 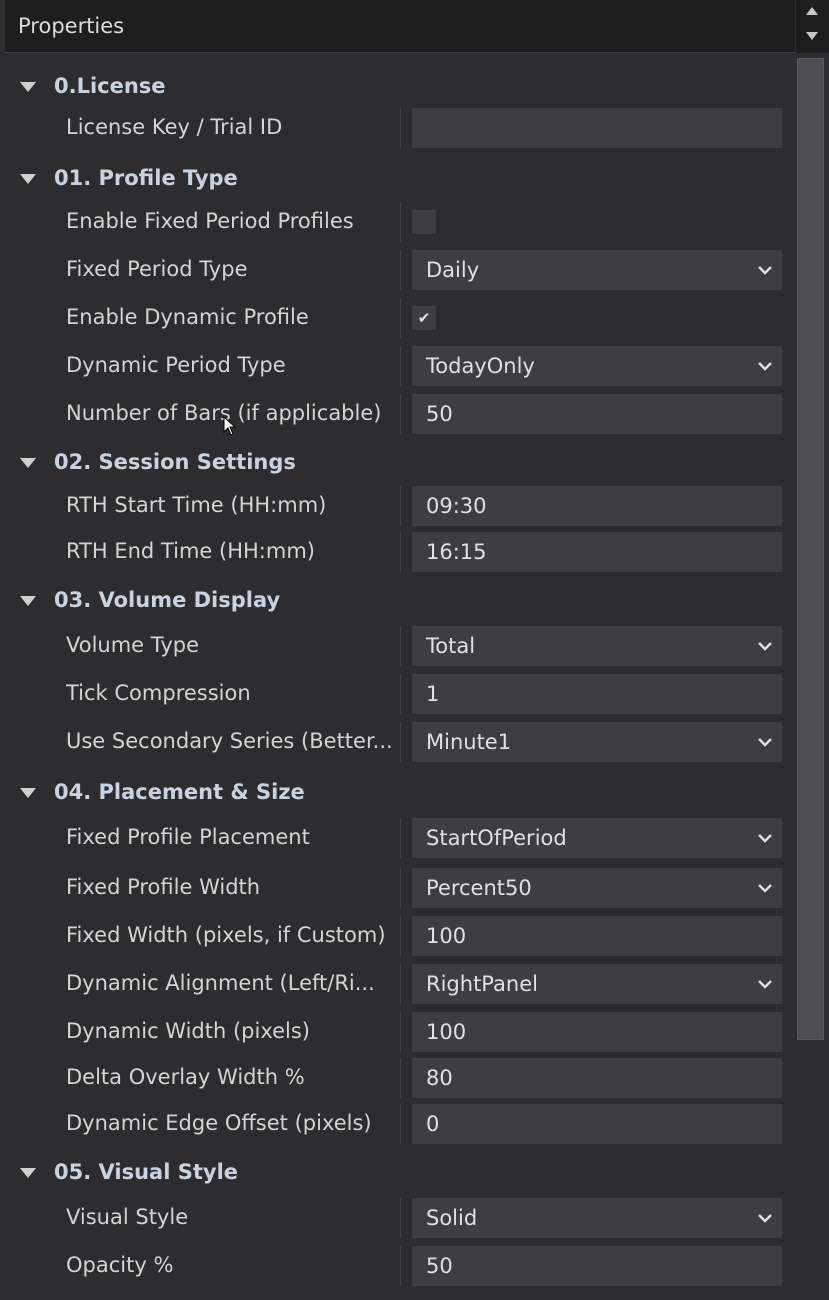 What do you see at coordinates (433, 1124) in the screenshot?
I see `property-value: 0` at bounding box center [433, 1124].